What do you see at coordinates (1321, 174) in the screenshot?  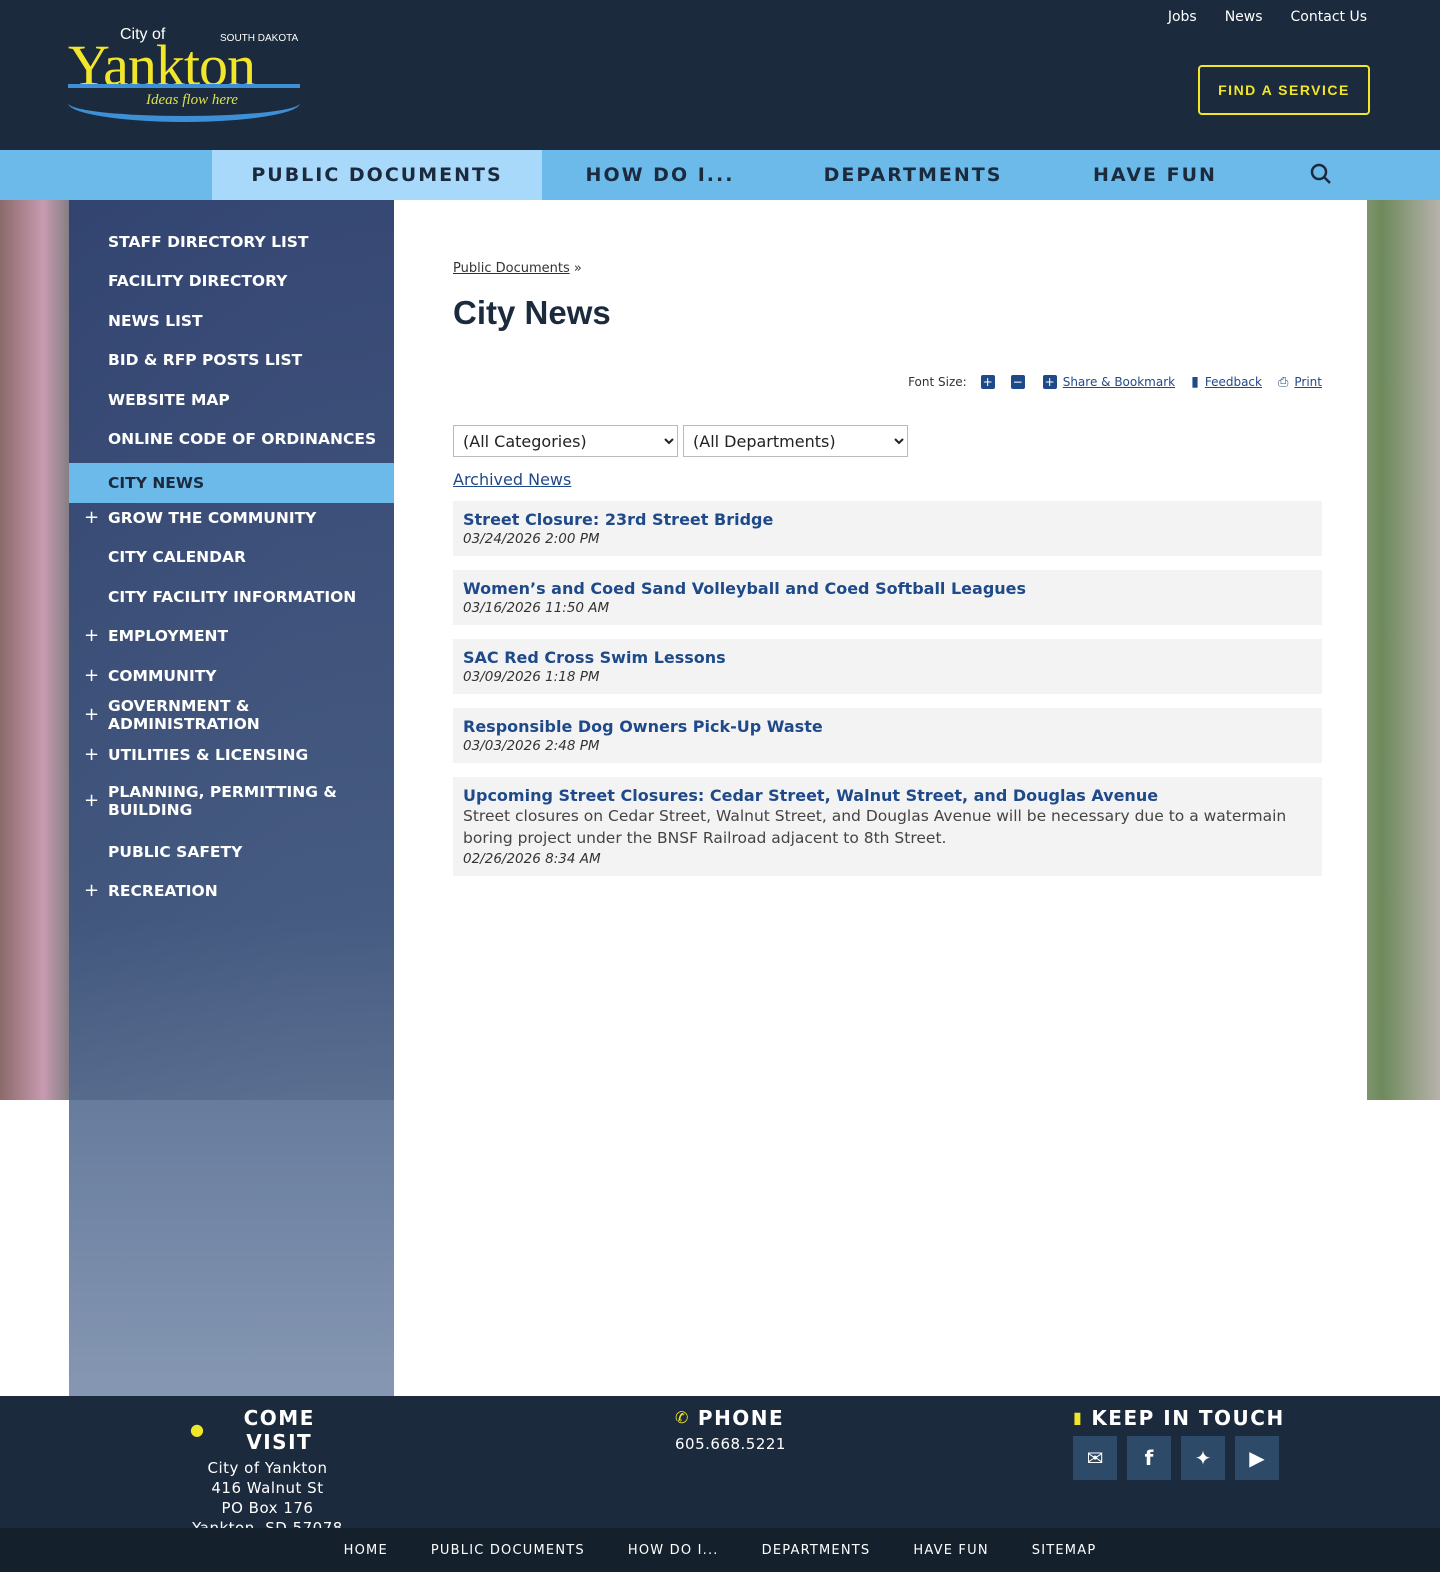 I see `search-icon` at bounding box center [1321, 174].